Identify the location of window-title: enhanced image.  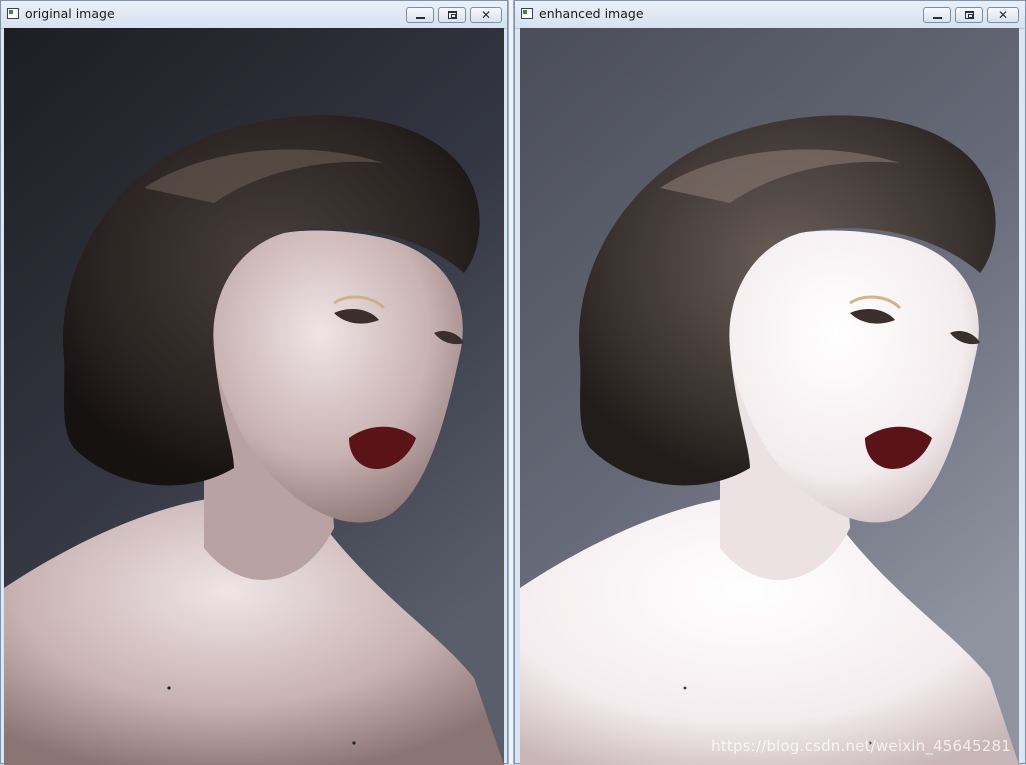
(591, 13).